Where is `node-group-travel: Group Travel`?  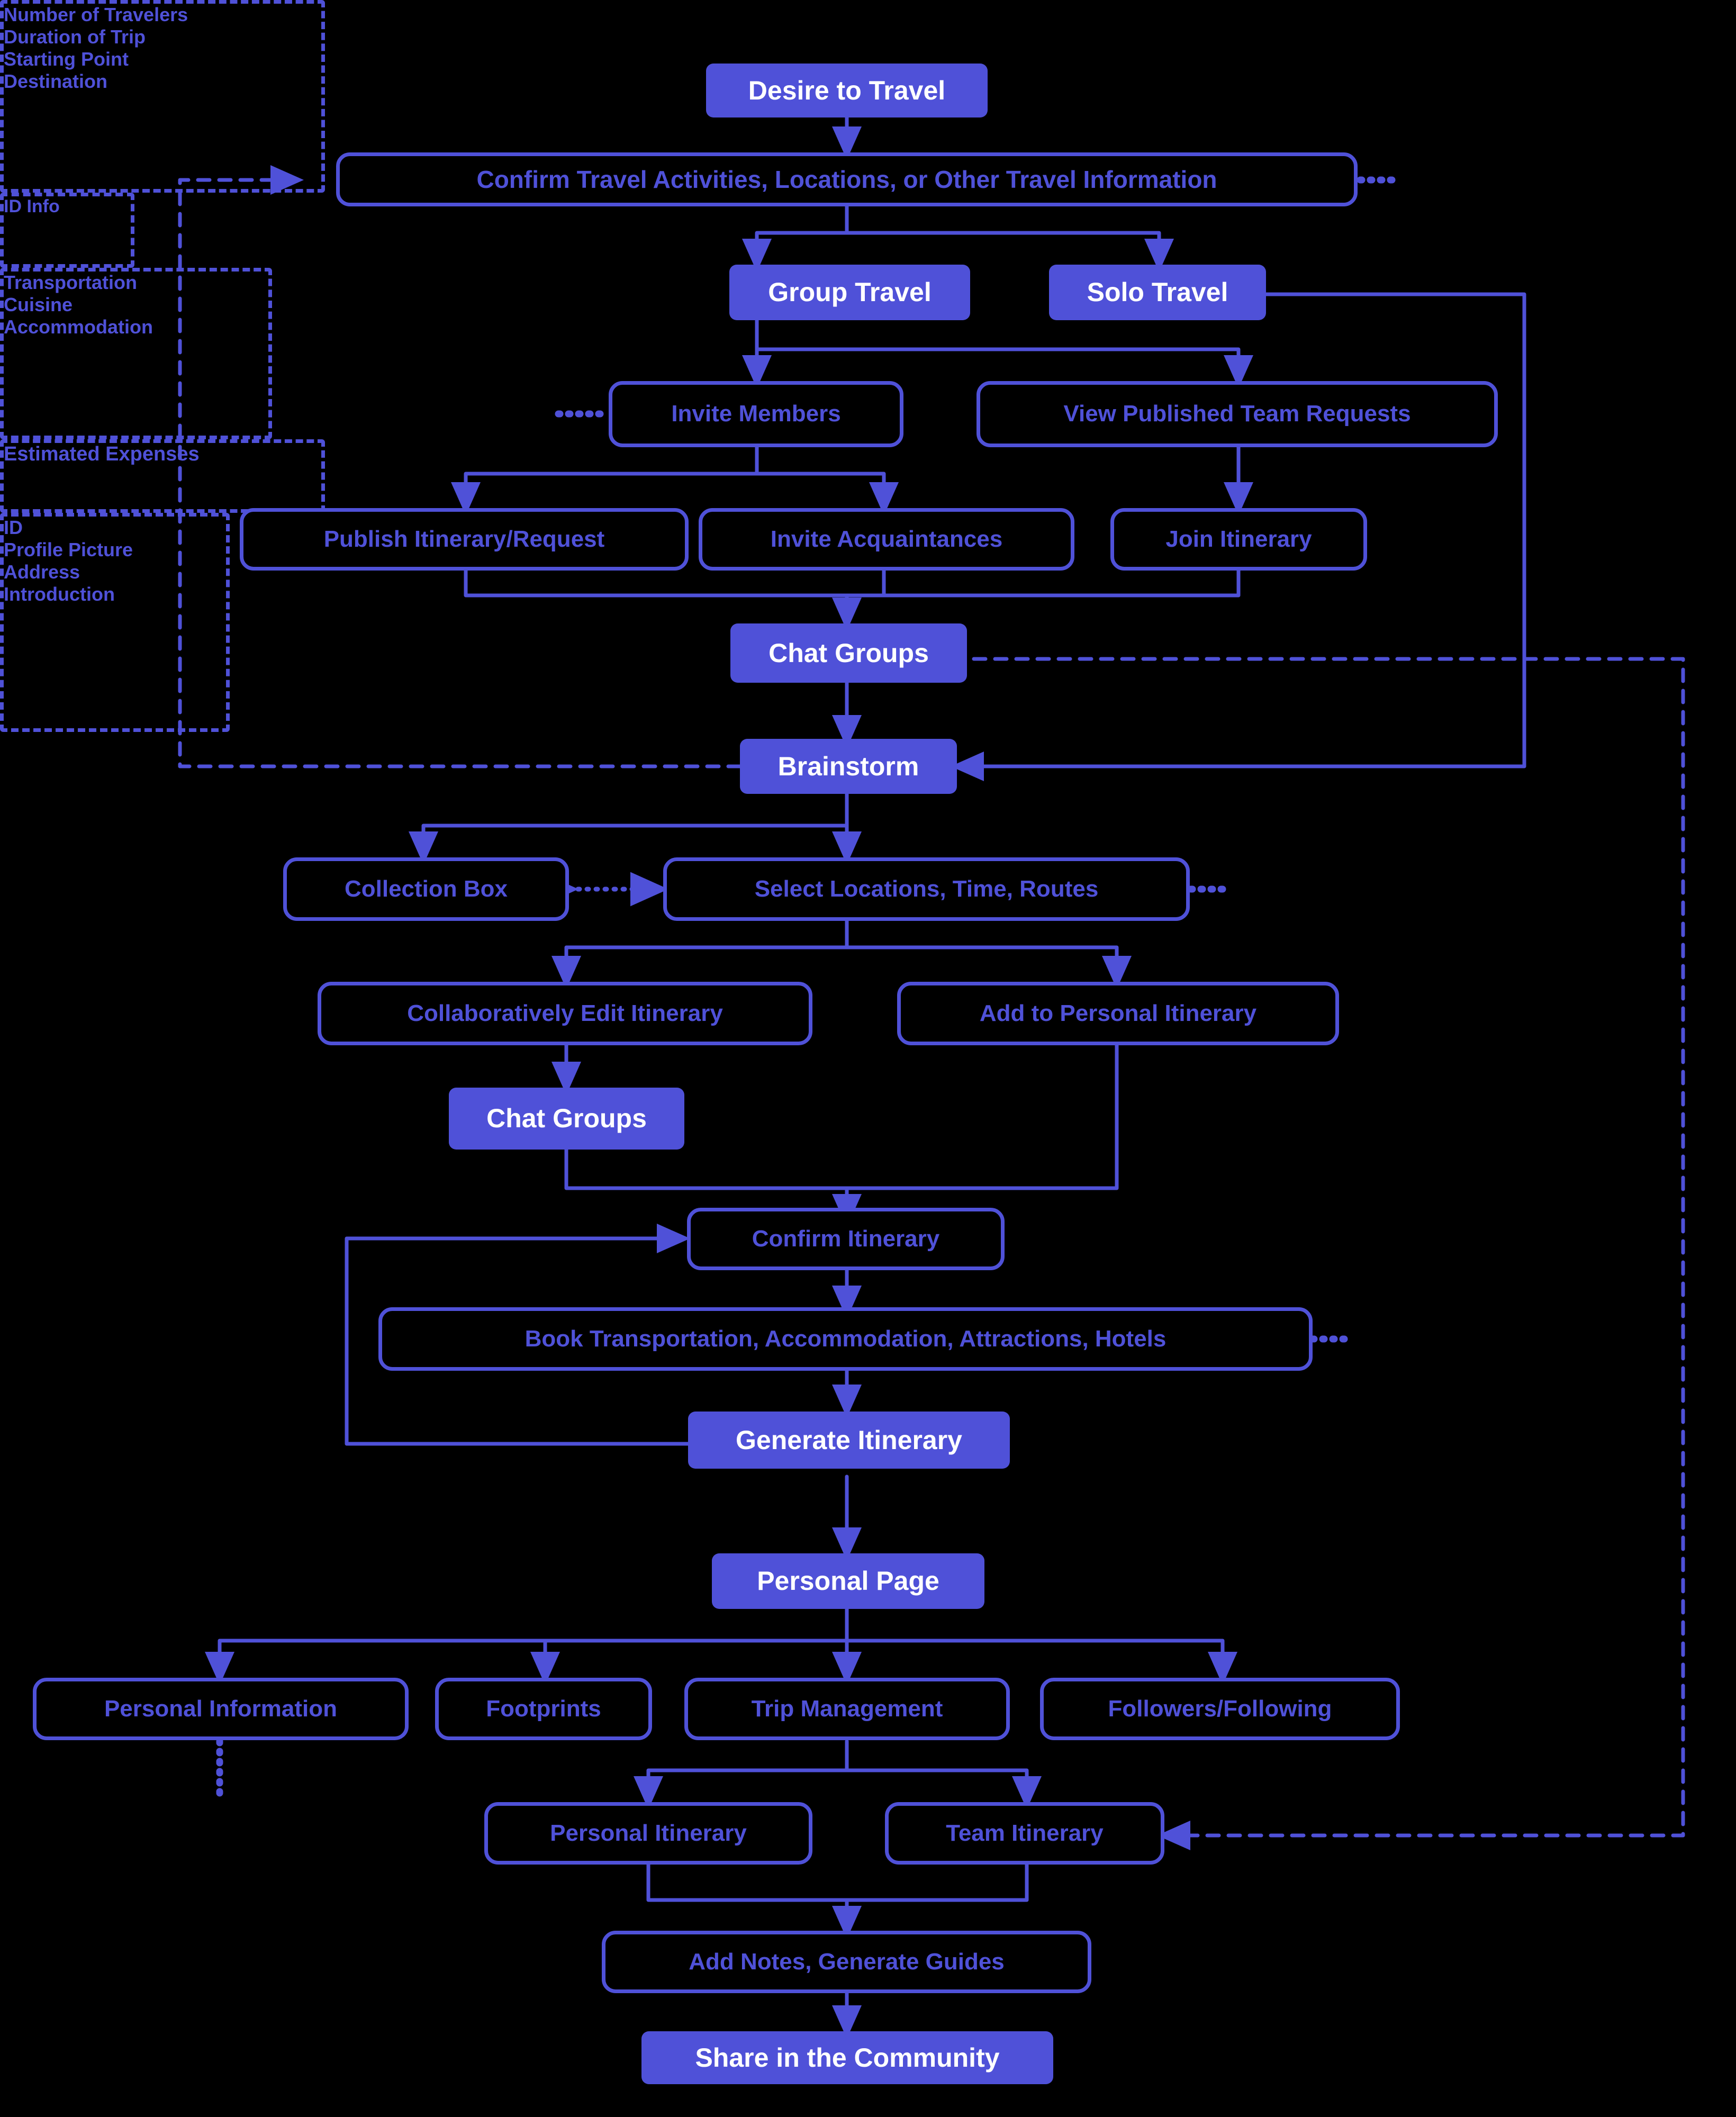
node-group-travel: Group Travel is located at coordinates (850, 293).